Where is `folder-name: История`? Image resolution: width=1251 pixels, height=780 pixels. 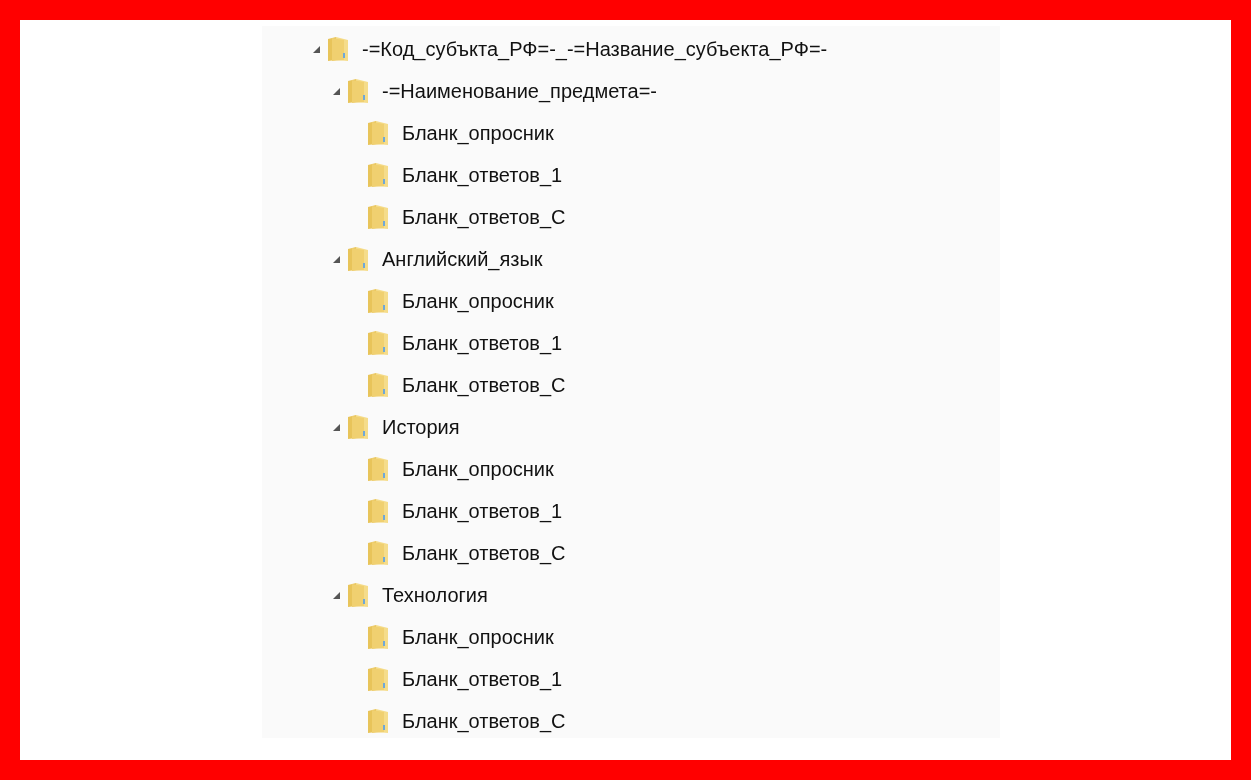 folder-name: История is located at coordinates (421, 427).